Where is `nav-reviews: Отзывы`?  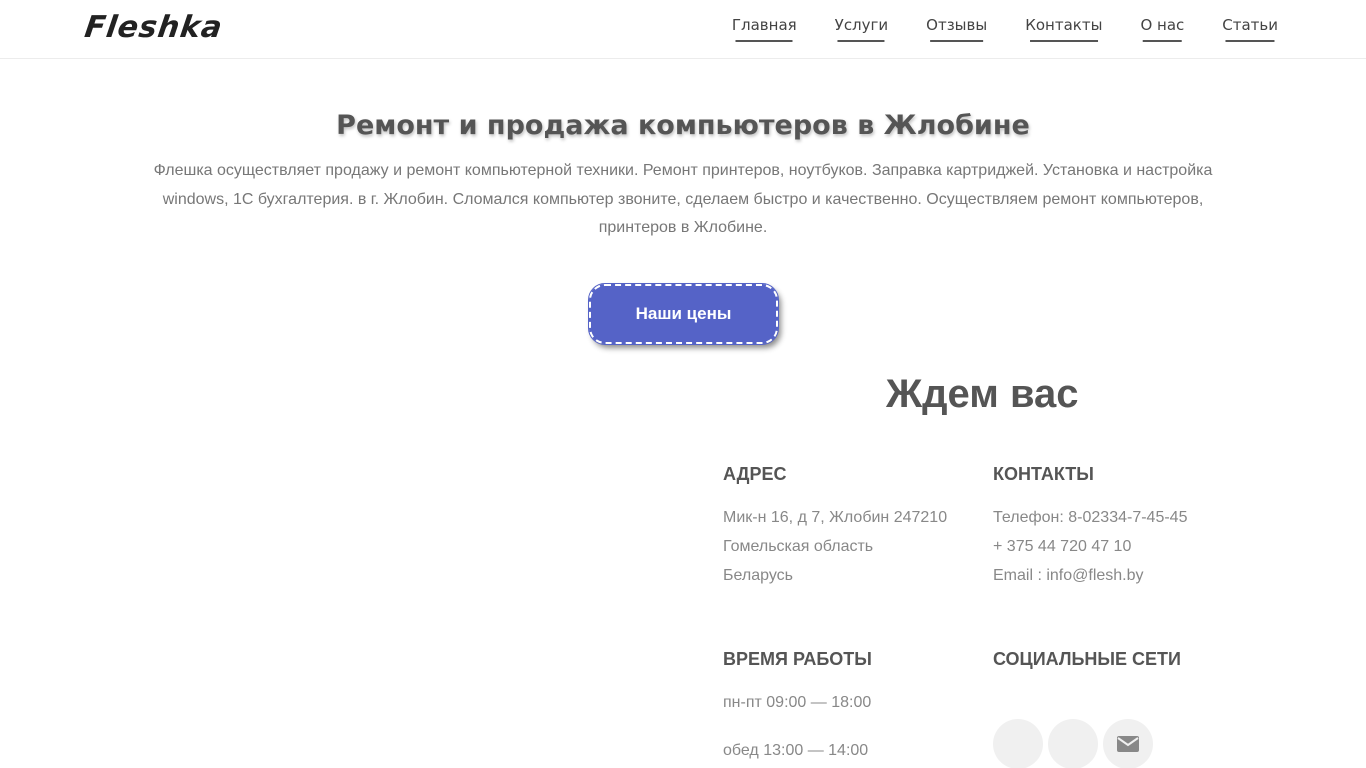 nav-reviews: Отзывы is located at coordinates (956, 29).